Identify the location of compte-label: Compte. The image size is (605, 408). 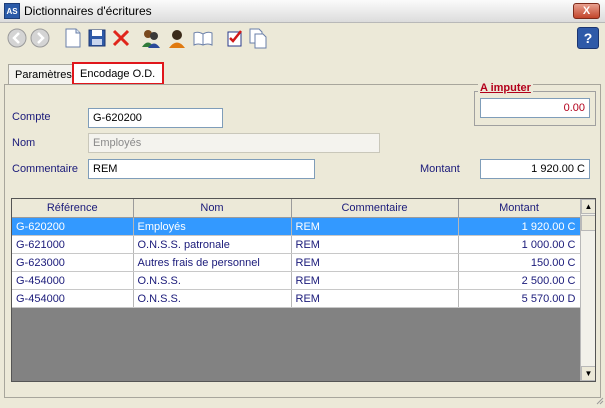
(31, 117).